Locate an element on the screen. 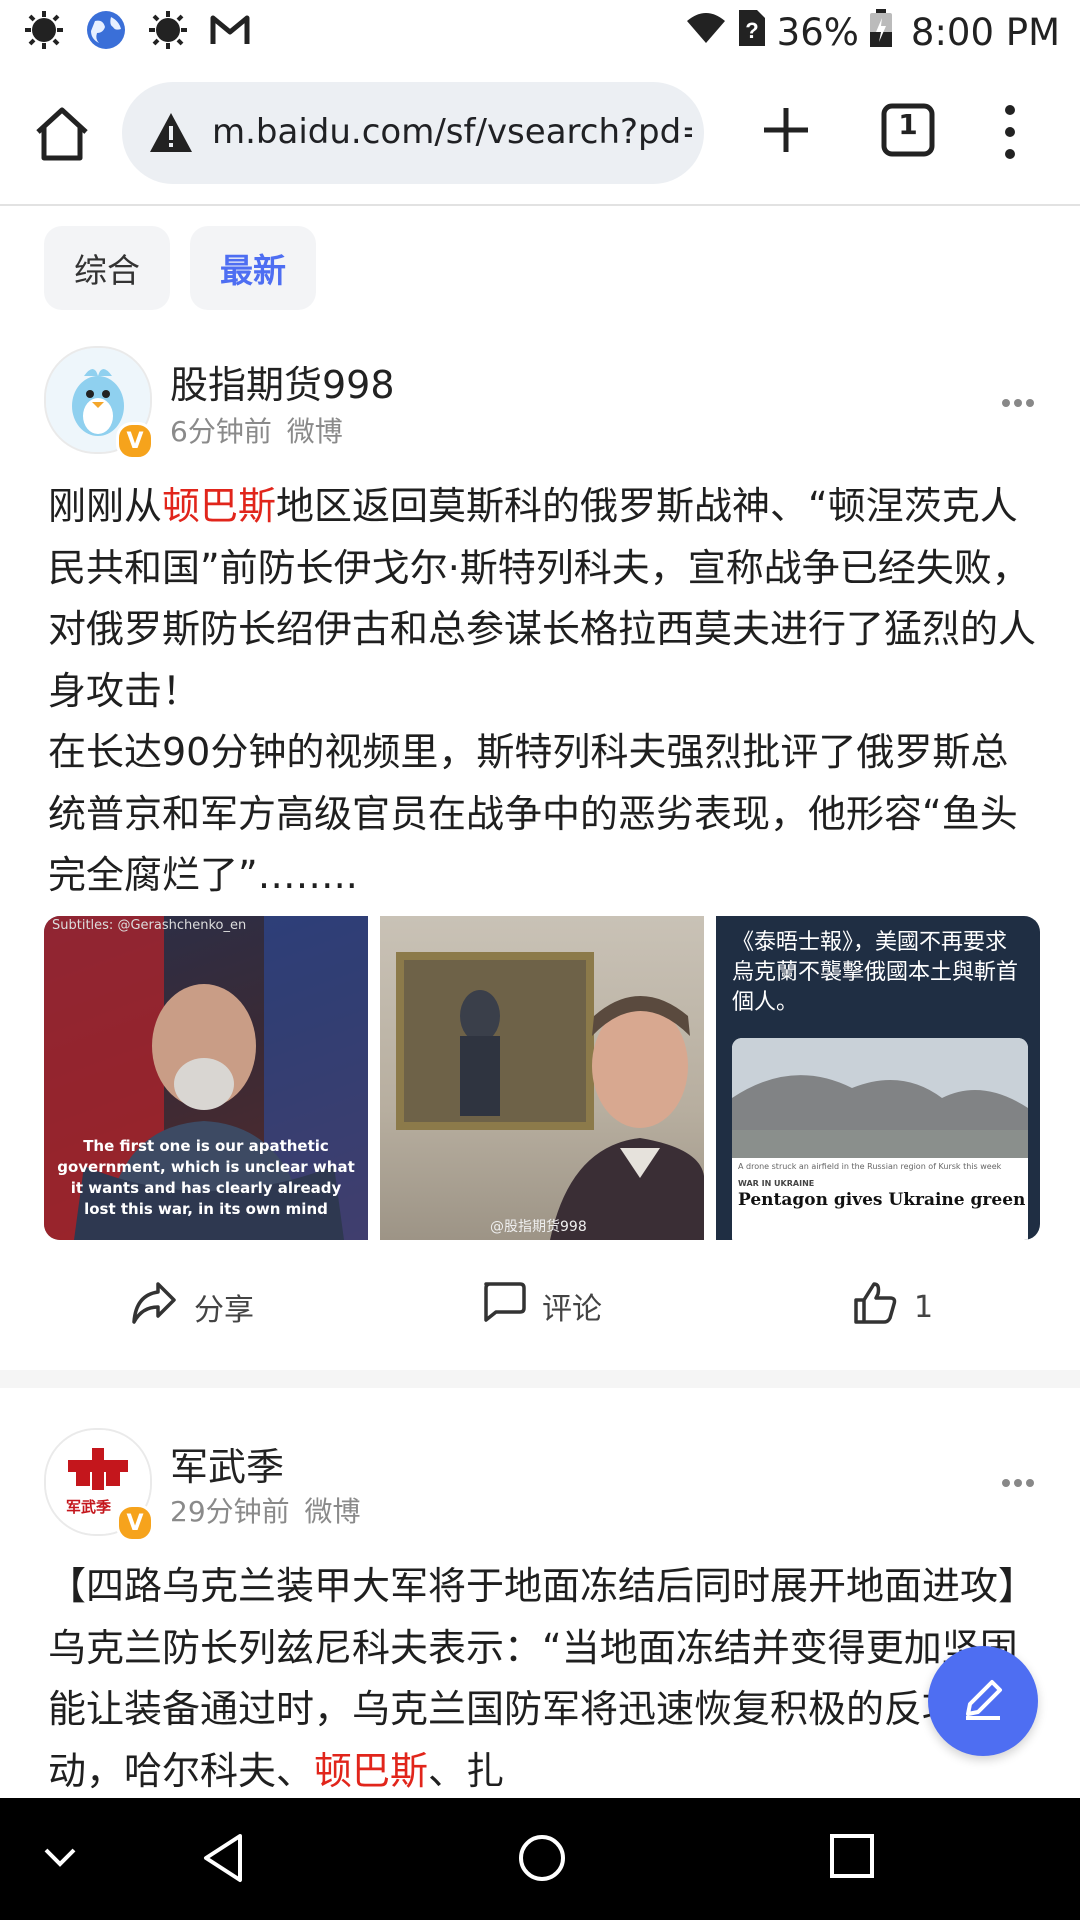  url-text: m.baidu.com/sf/vsearch?pd=r is located at coordinates (452, 132).